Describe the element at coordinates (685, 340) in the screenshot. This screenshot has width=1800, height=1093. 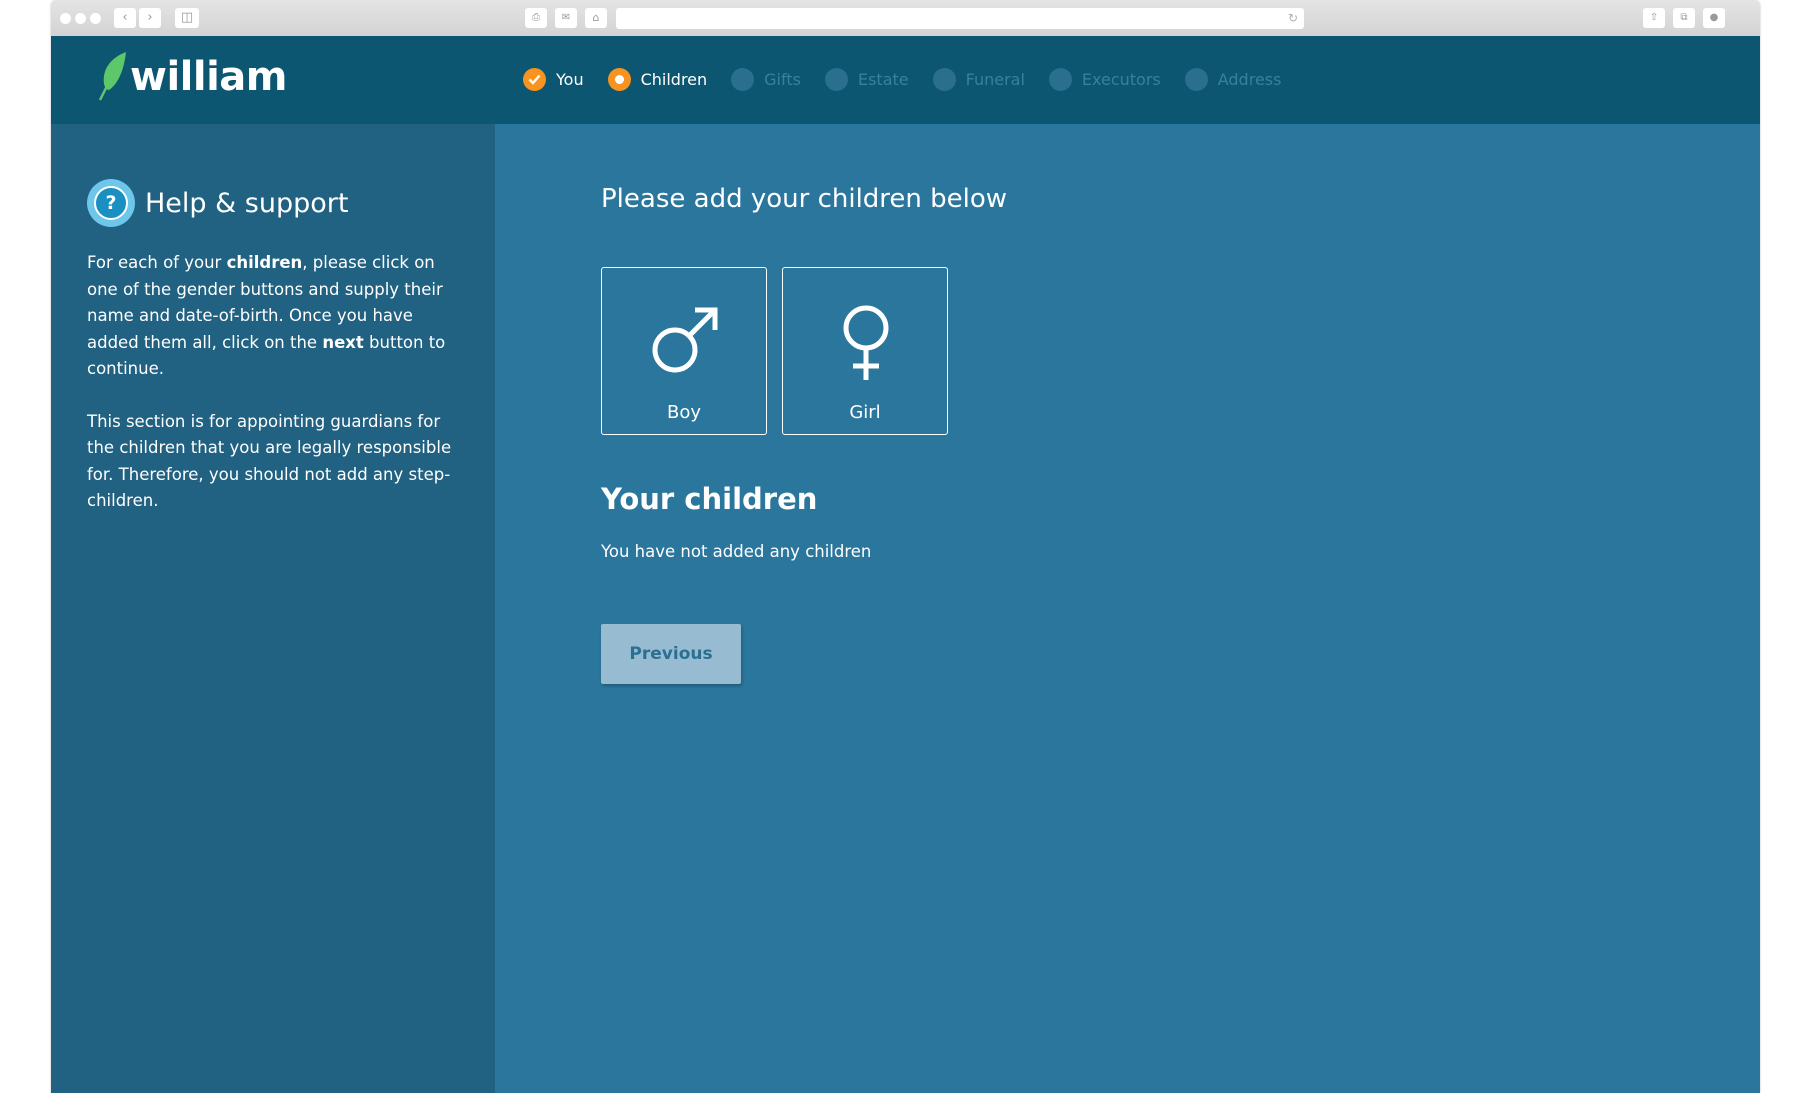
I see `male-symbol-icon` at that location.